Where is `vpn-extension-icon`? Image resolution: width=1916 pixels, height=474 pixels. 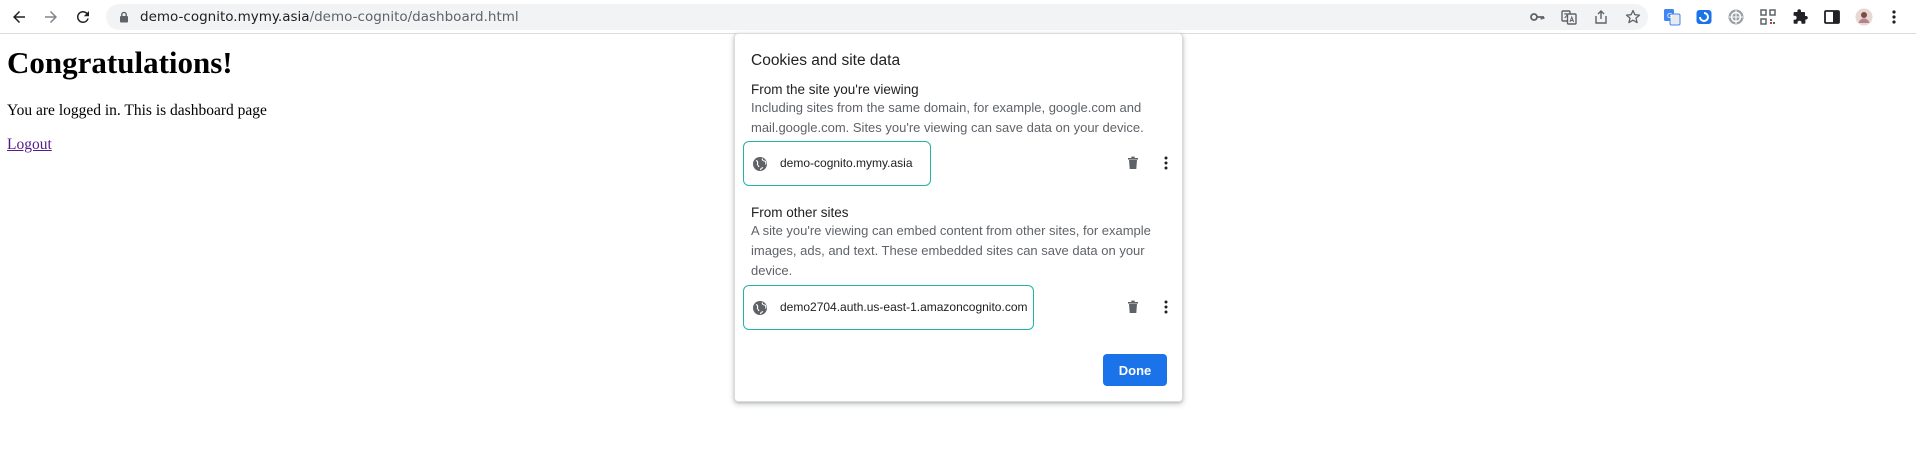 vpn-extension-icon is located at coordinates (1736, 17).